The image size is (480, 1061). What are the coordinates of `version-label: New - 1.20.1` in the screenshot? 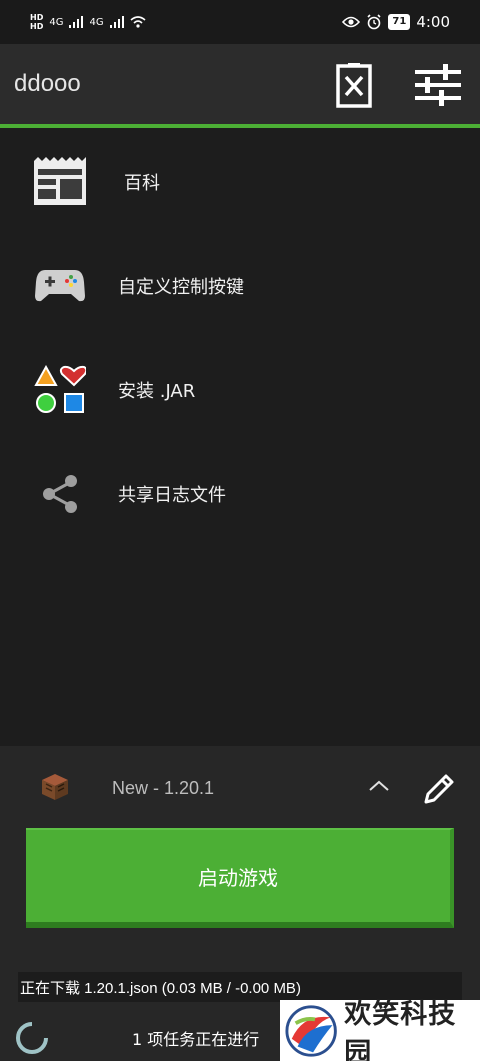 It's located at (163, 788).